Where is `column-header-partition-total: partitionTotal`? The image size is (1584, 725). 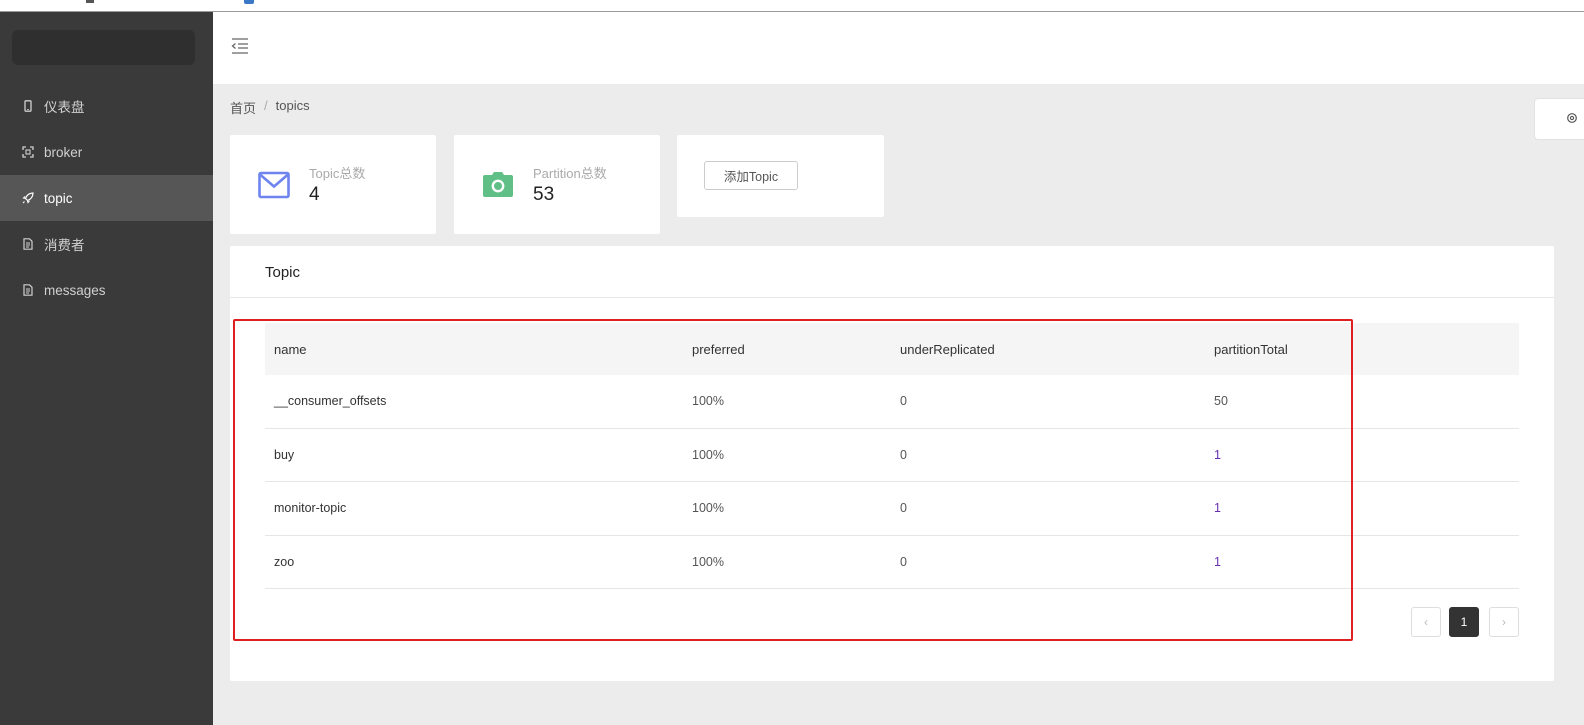 column-header-partition-total: partitionTotal is located at coordinates (1251, 349).